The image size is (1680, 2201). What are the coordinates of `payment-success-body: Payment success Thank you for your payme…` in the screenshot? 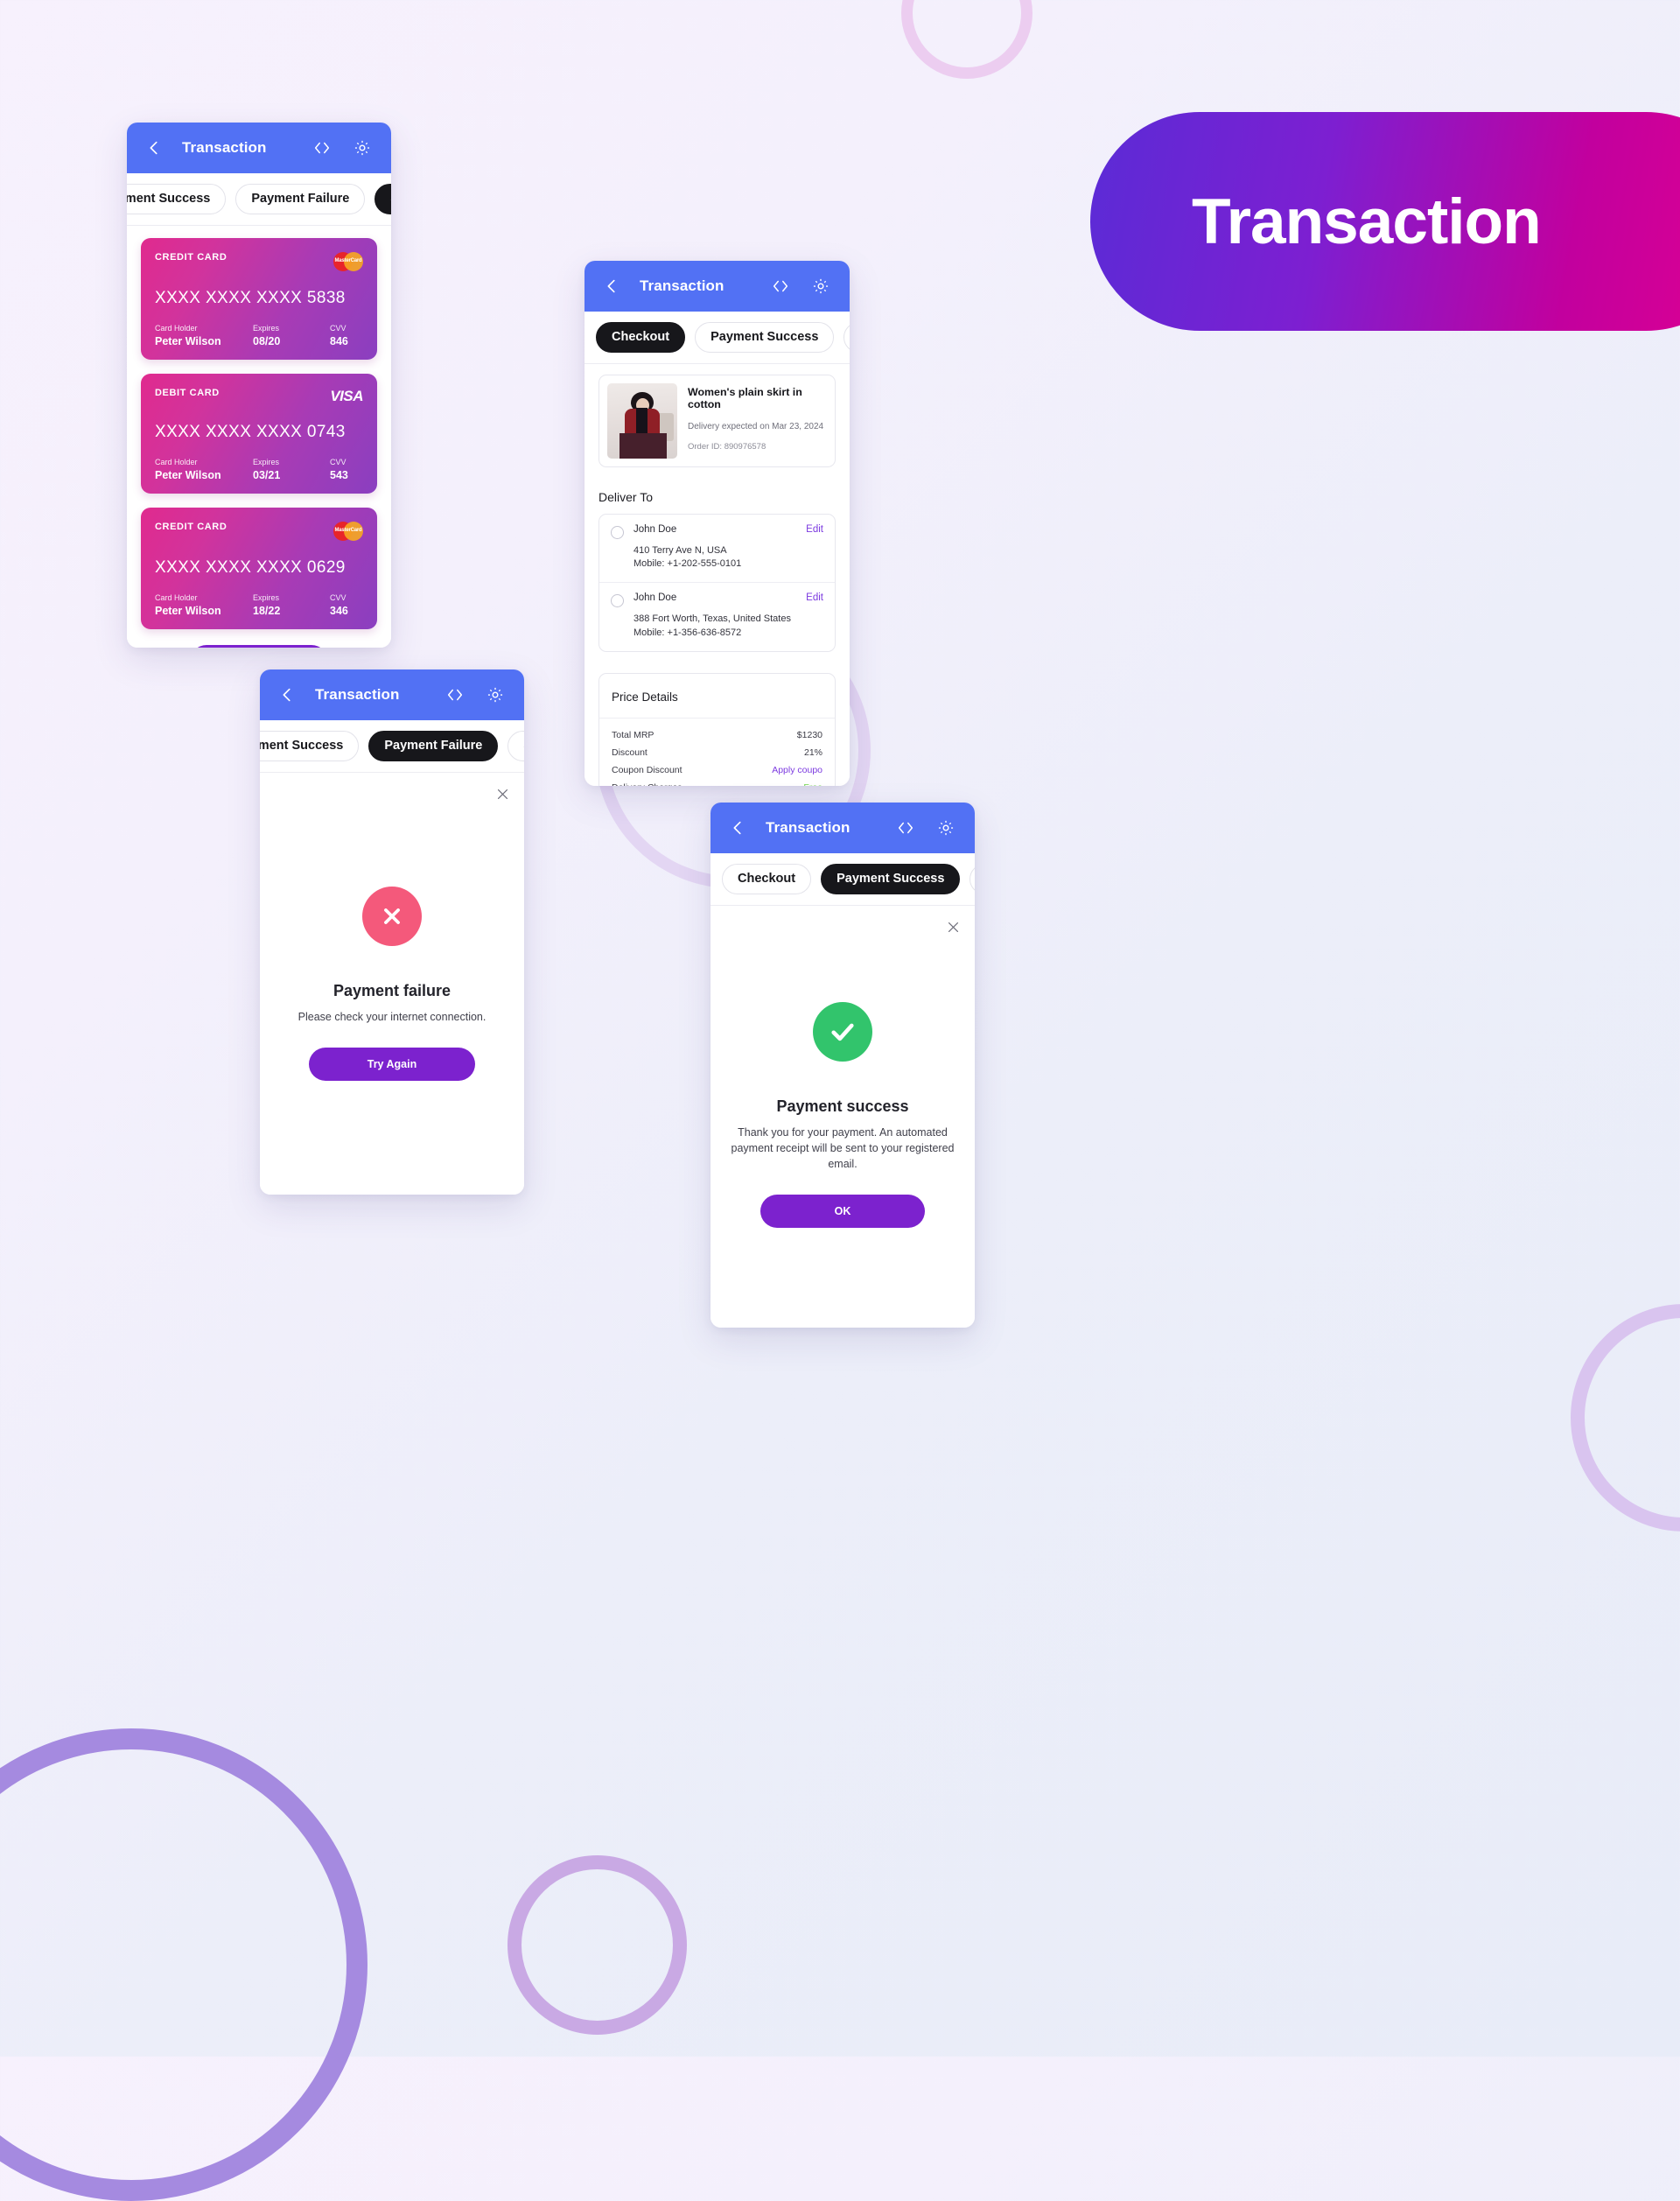 It's located at (842, 1117).